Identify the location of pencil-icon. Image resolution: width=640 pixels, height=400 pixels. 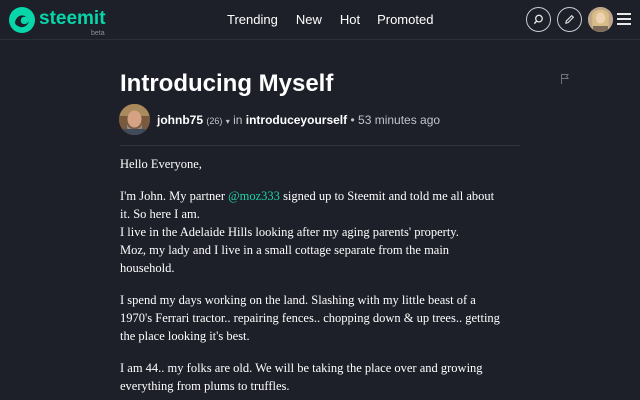
(570, 19).